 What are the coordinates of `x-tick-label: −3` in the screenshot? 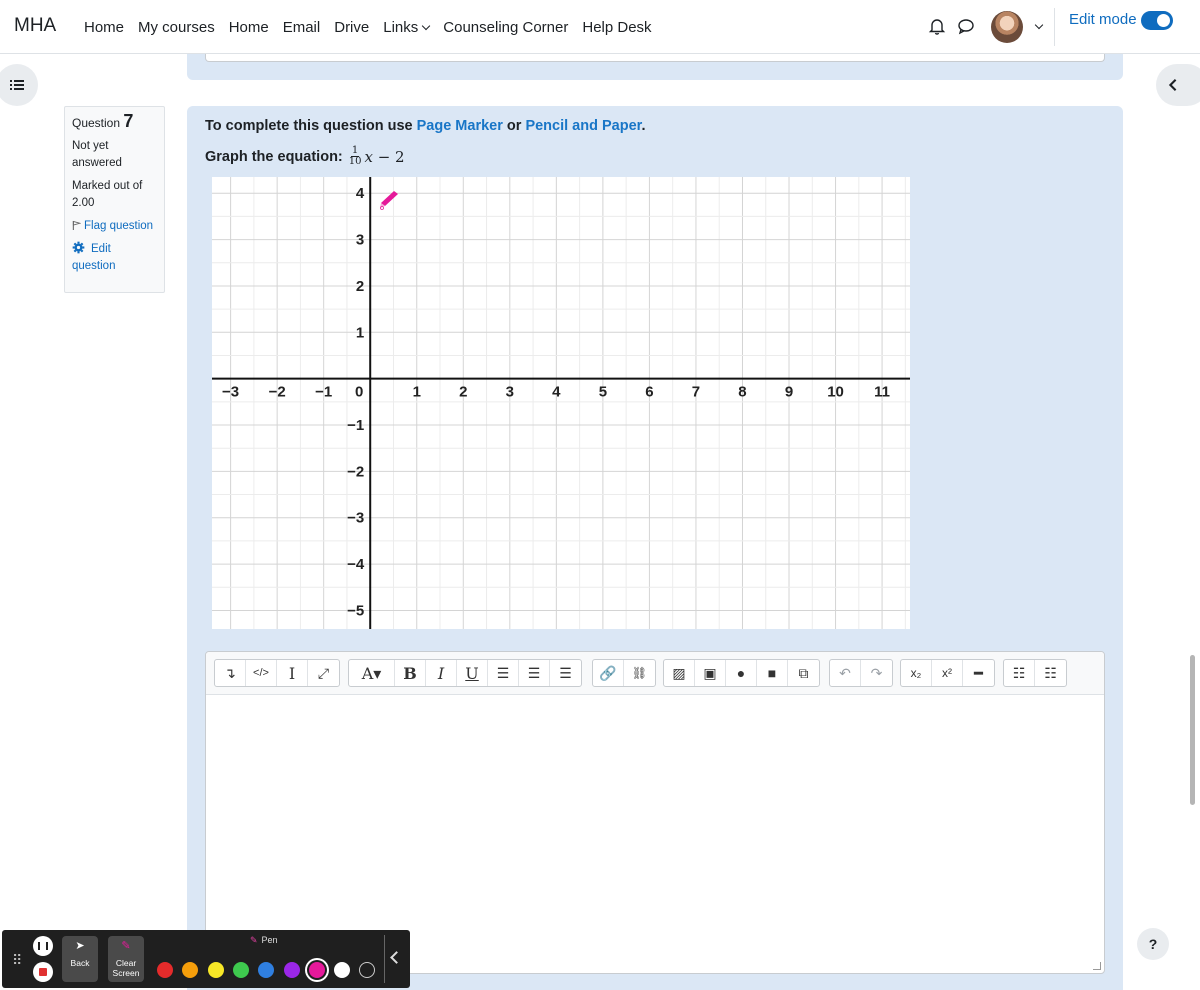 It's located at (230, 392).